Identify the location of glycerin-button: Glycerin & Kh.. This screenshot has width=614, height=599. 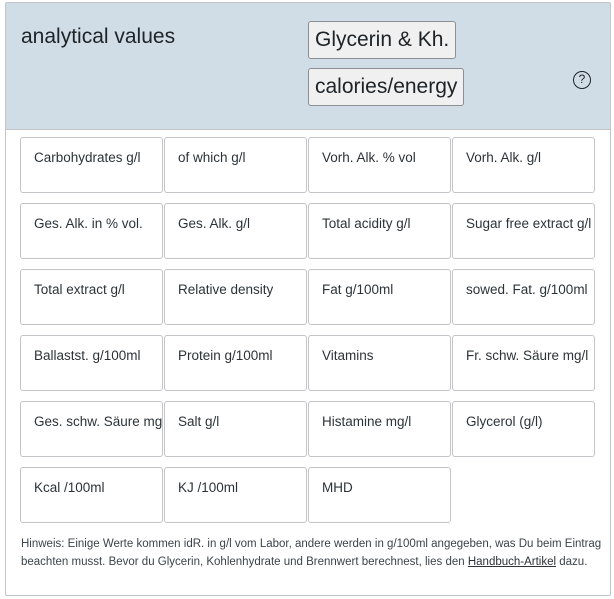
(382, 40).